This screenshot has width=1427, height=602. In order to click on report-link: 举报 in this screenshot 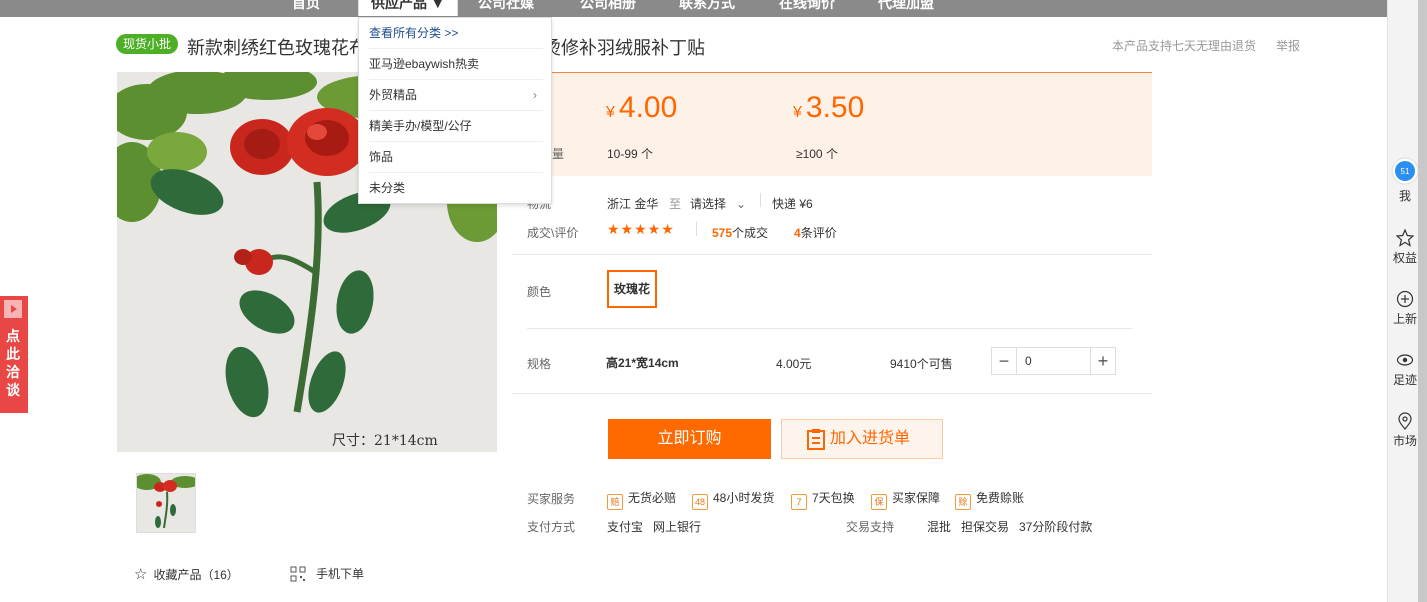, I will do `click(1288, 45)`.